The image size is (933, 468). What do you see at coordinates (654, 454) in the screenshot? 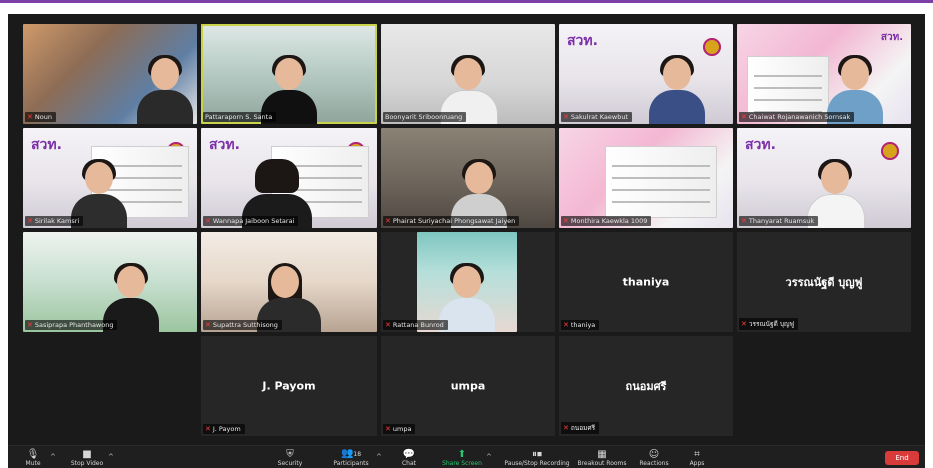
I see `reactions-icon: ☺` at bounding box center [654, 454].